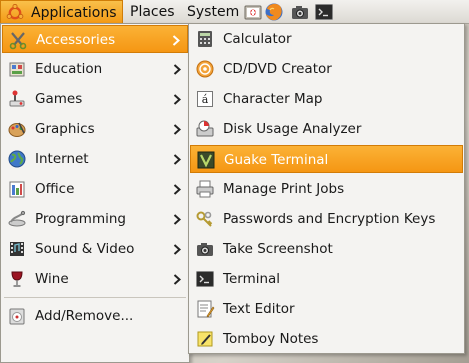 The image size is (469, 363). What do you see at coordinates (284, 189) in the screenshot?
I see `menu-item-label: Manage Print Jobs` at bounding box center [284, 189].